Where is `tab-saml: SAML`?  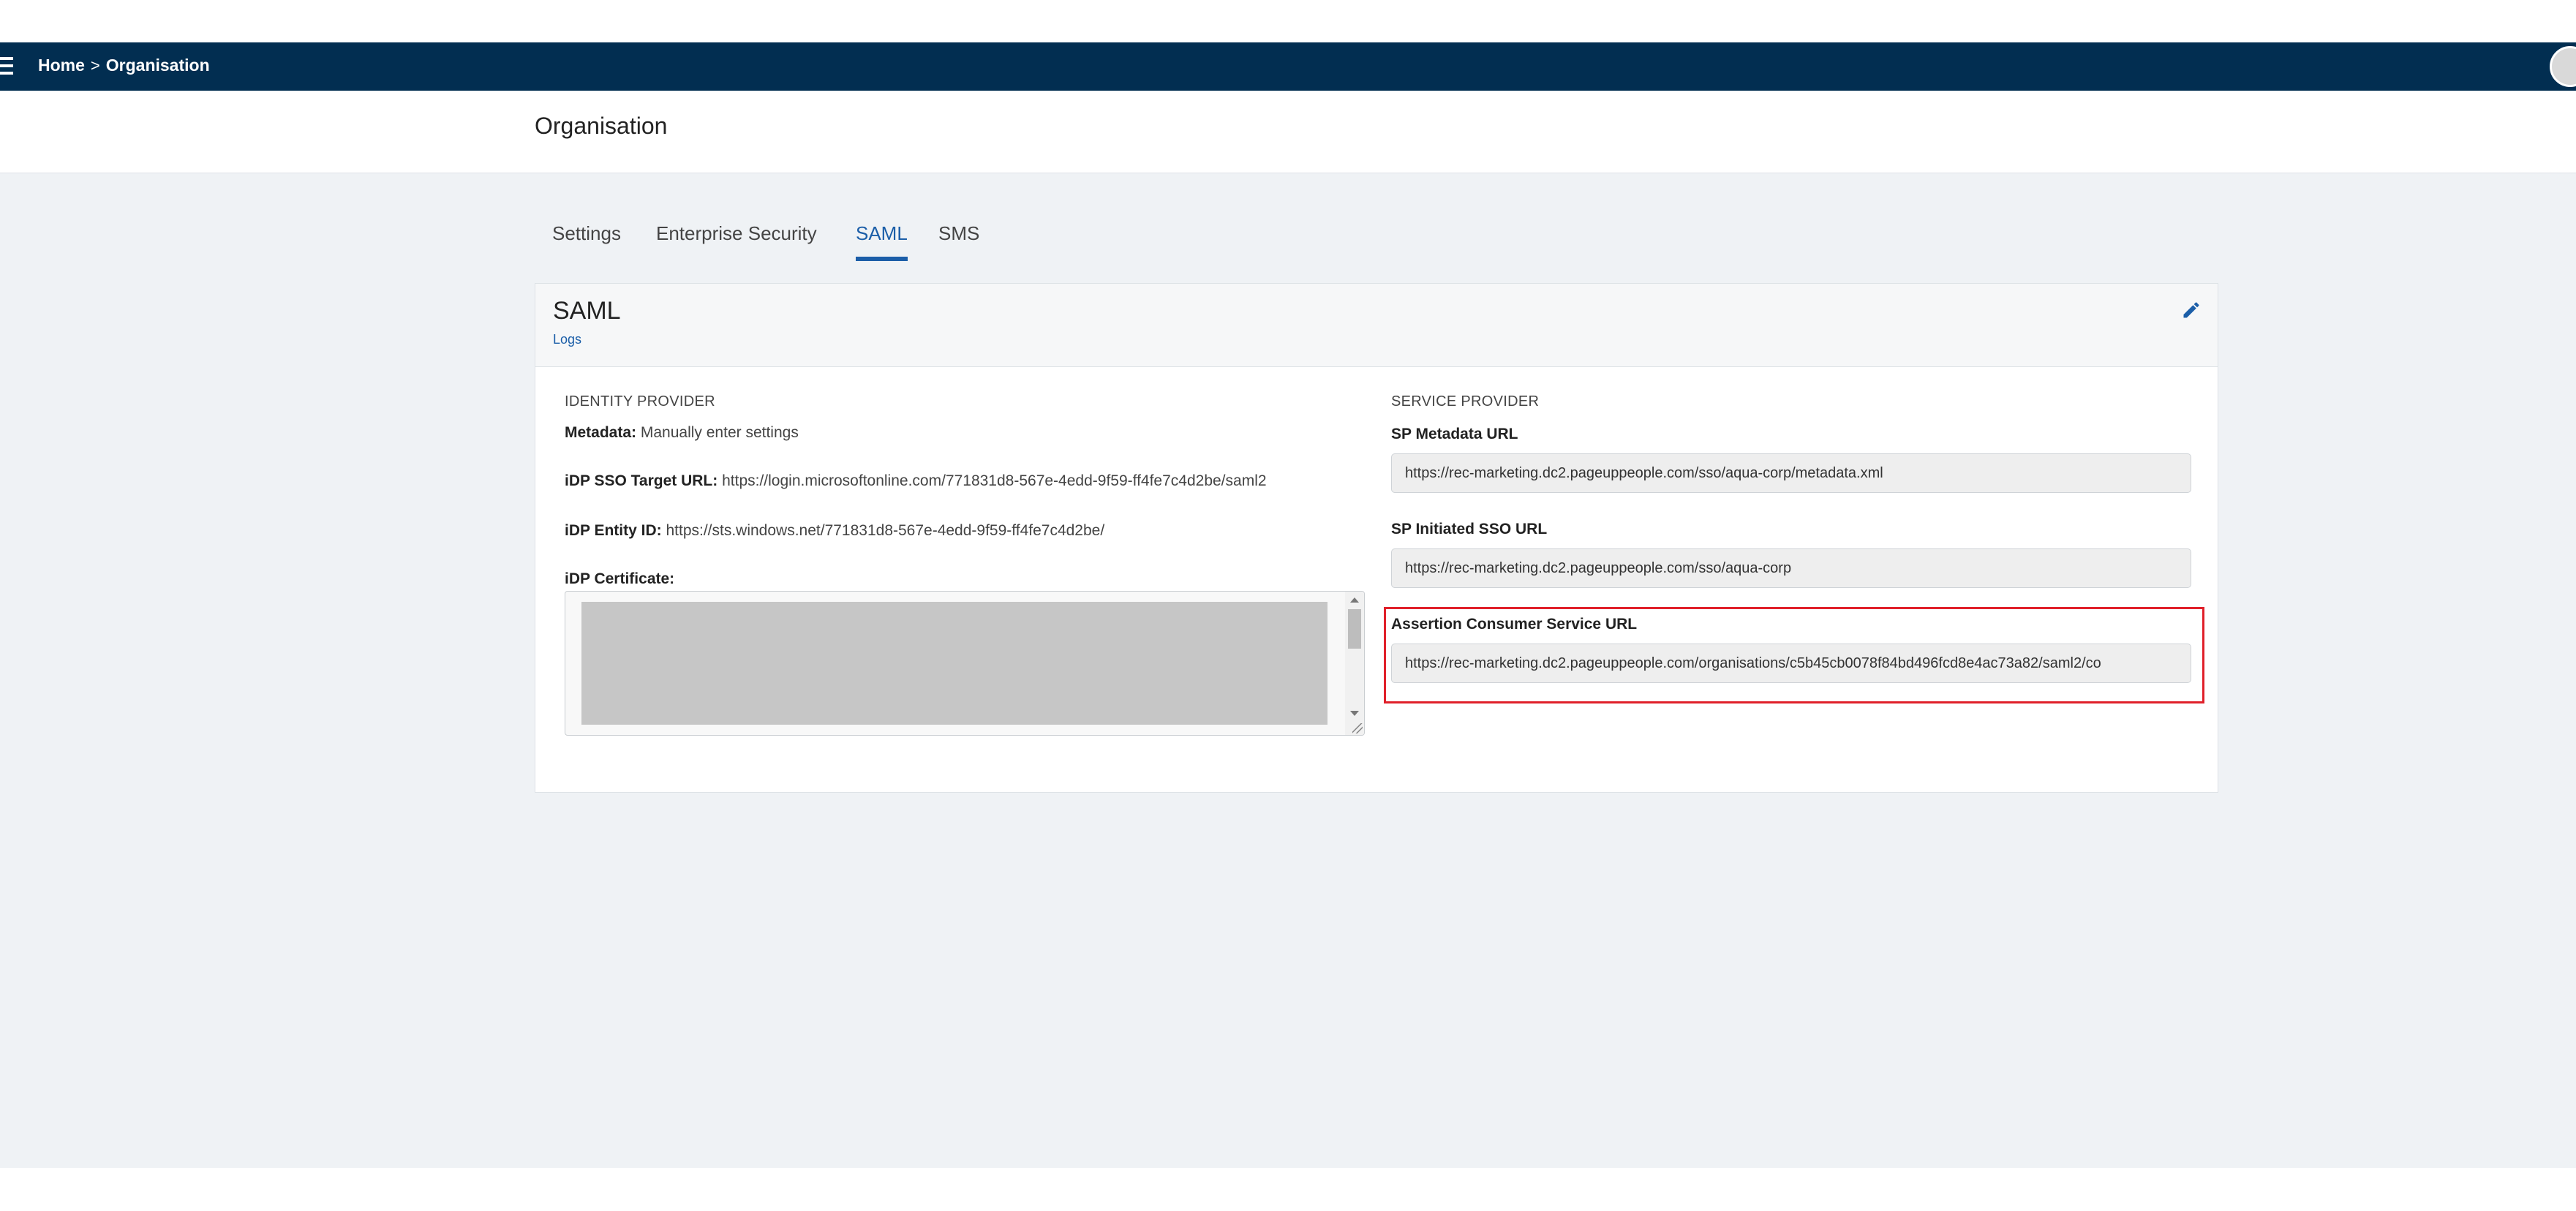 tab-saml: SAML is located at coordinates (881, 240).